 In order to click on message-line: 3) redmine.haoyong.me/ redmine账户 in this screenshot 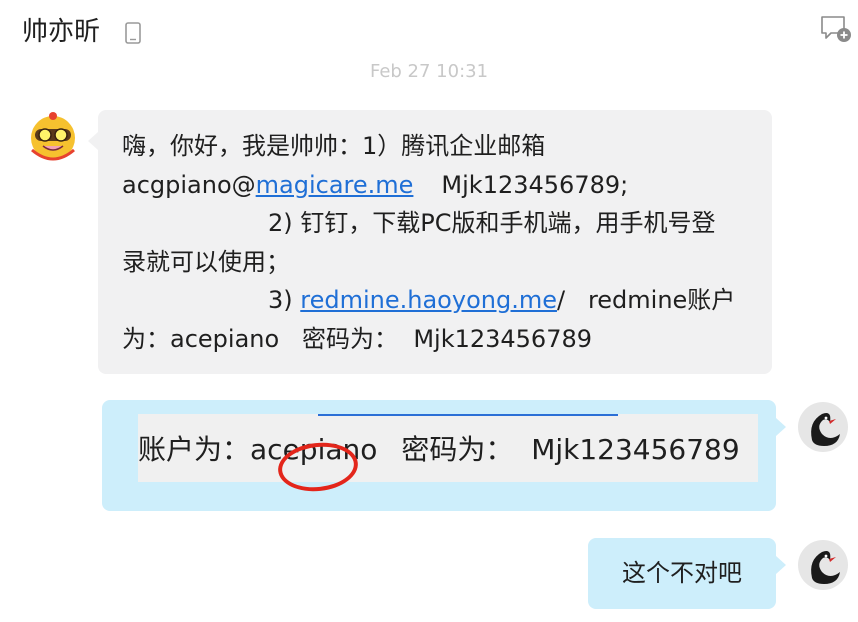, I will do `click(435, 300)`.